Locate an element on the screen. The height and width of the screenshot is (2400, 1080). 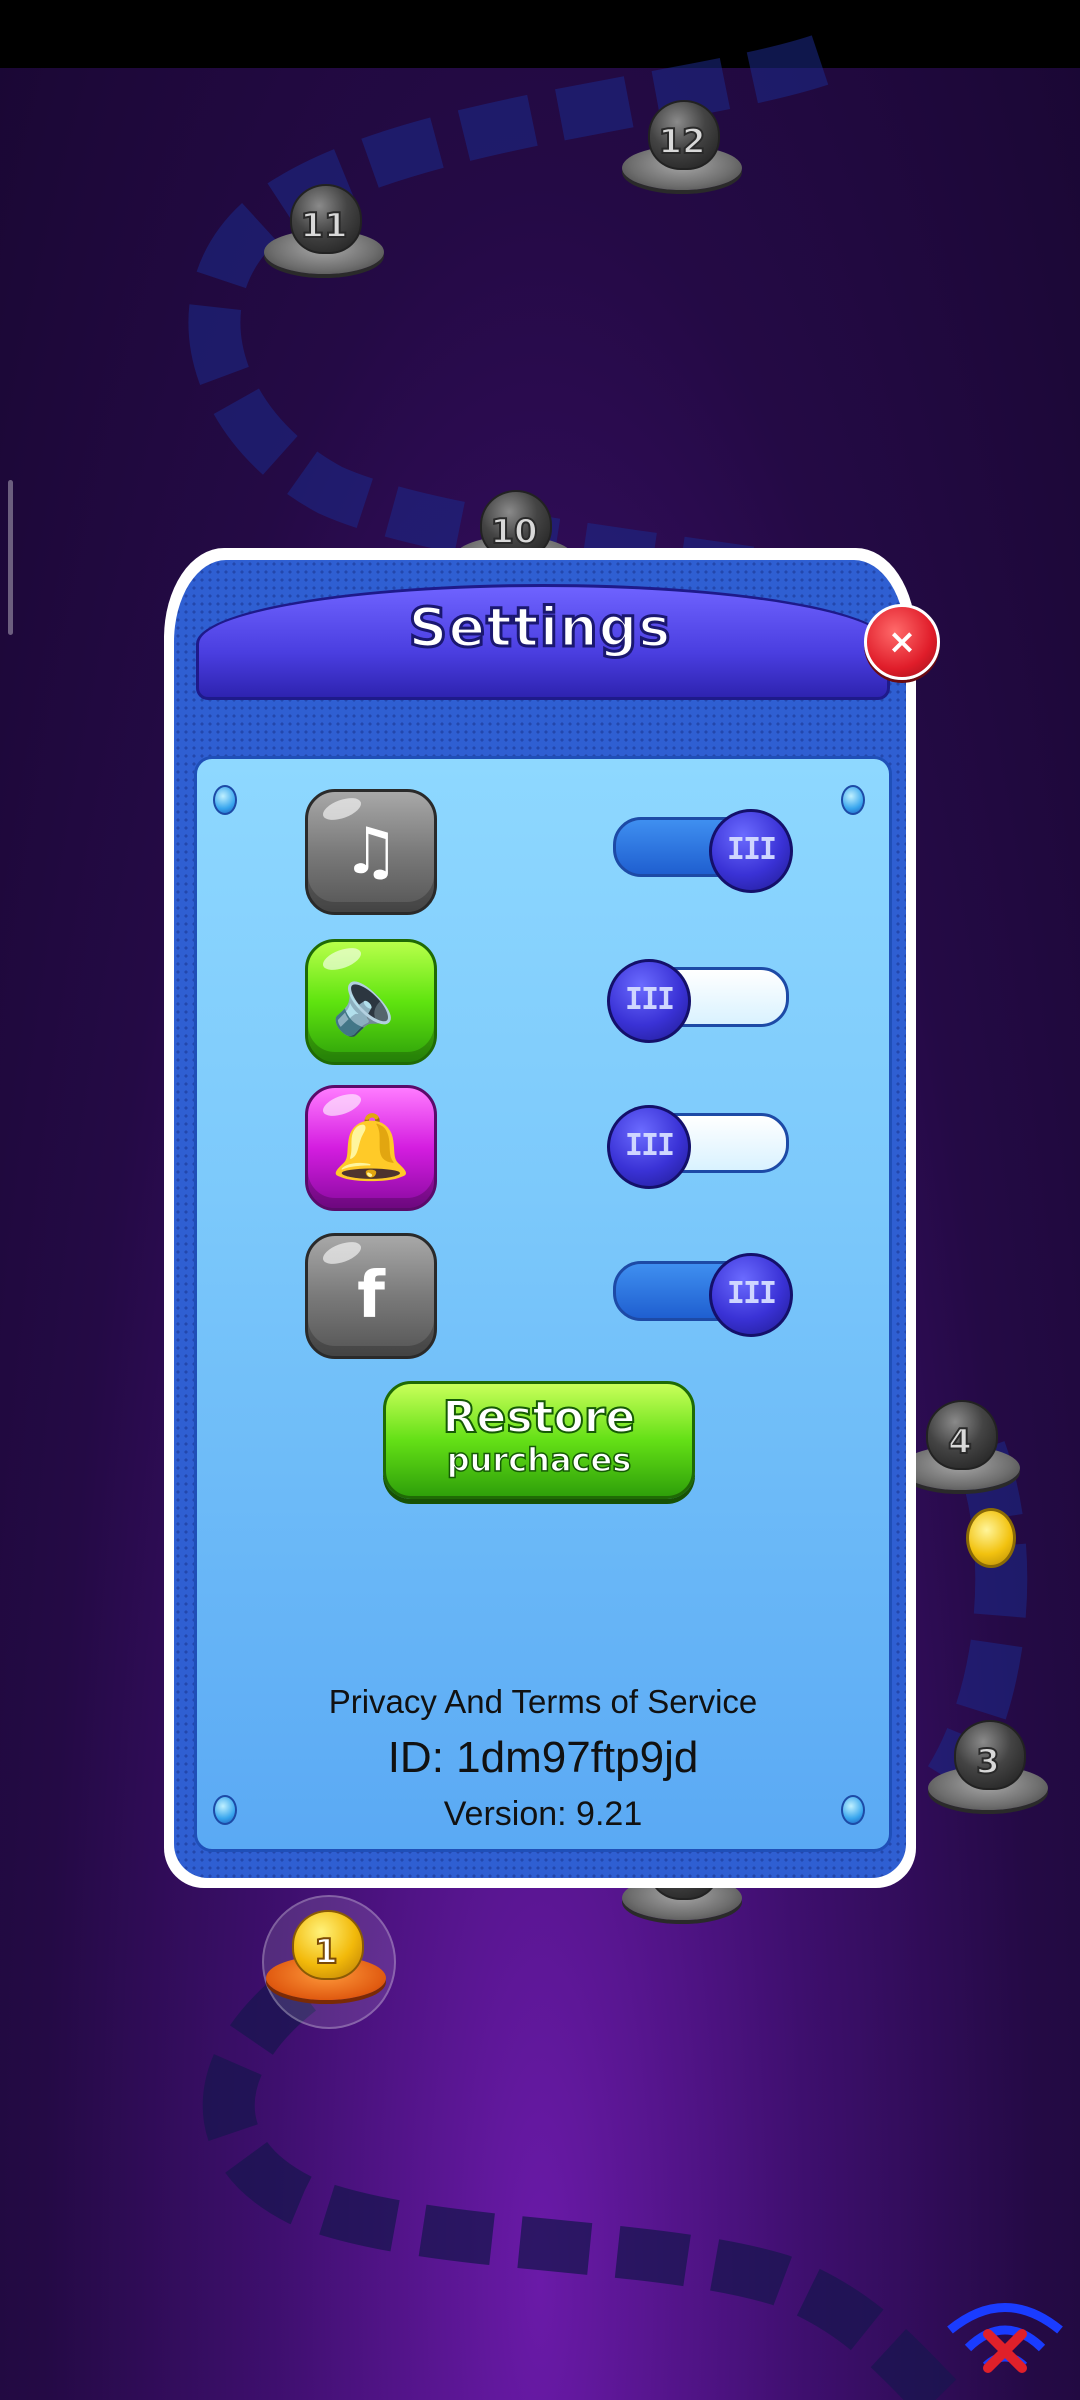
level-node-1: 1 is located at coordinates (326, 1955).